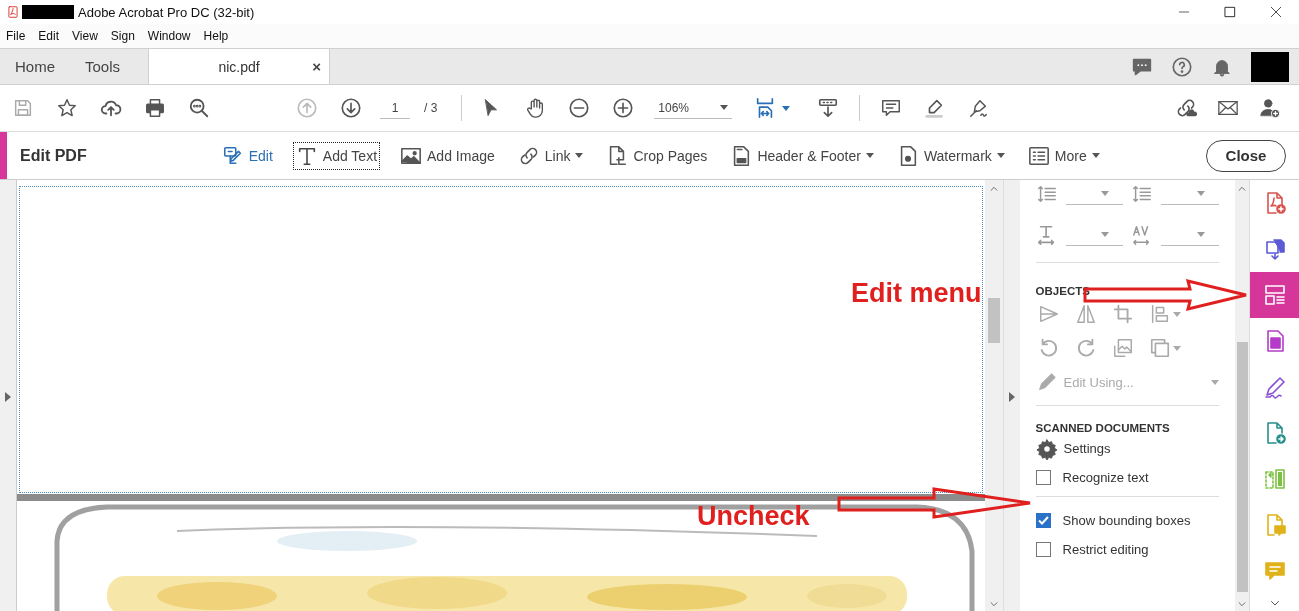 The width and height of the screenshot is (1299, 611). What do you see at coordinates (1038, 155) in the screenshot?
I see `list-icon` at bounding box center [1038, 155].